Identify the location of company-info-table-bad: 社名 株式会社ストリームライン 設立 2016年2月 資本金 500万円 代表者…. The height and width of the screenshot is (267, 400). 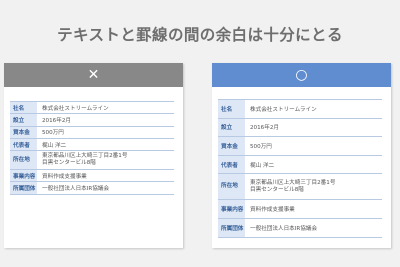
(92, 147).